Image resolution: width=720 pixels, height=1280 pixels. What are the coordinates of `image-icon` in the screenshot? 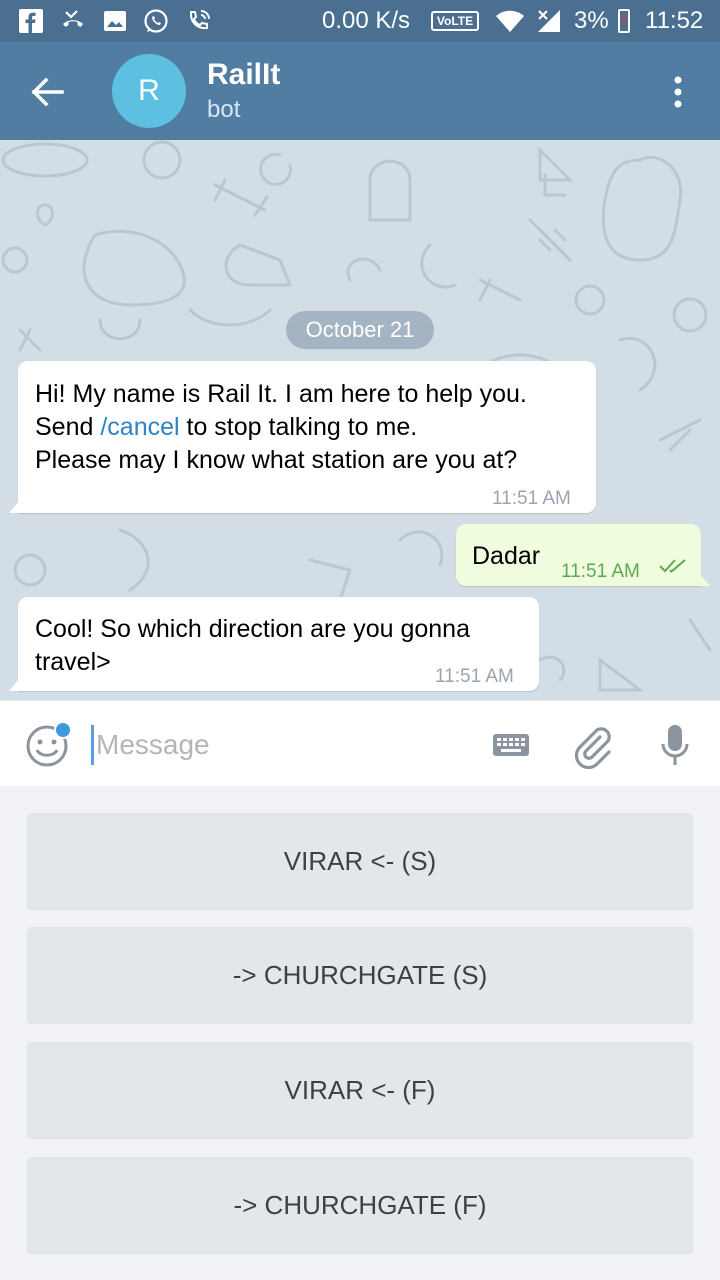 It's located at (115, 21).